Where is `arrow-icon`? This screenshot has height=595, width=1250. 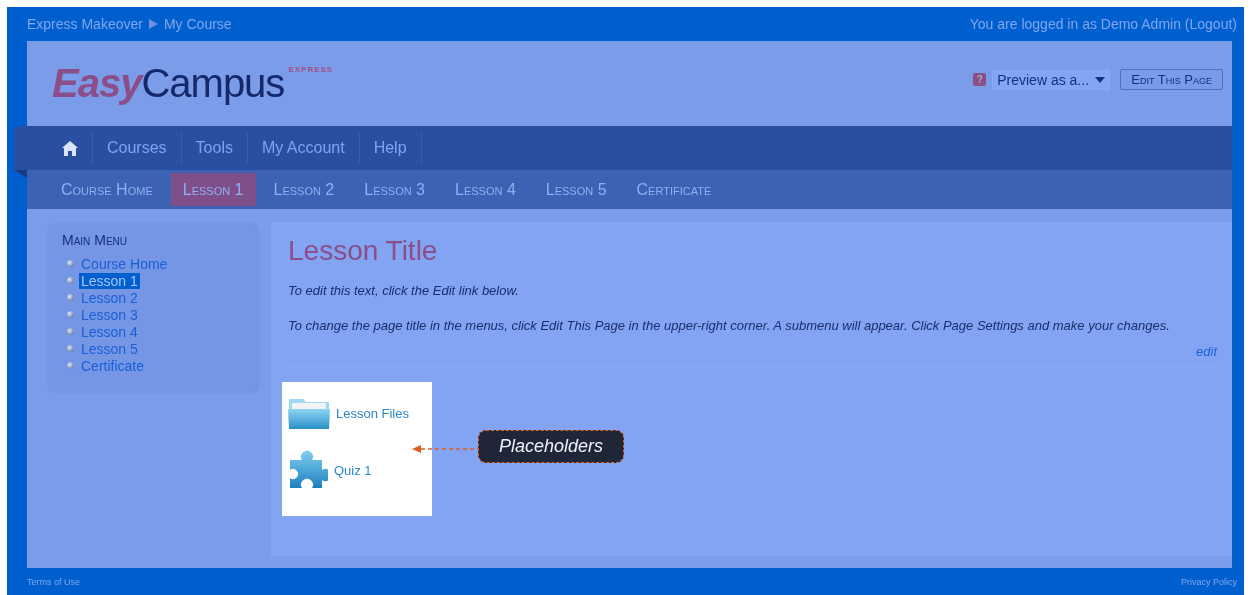
arrow-icon is located at coordinates (445, 449).